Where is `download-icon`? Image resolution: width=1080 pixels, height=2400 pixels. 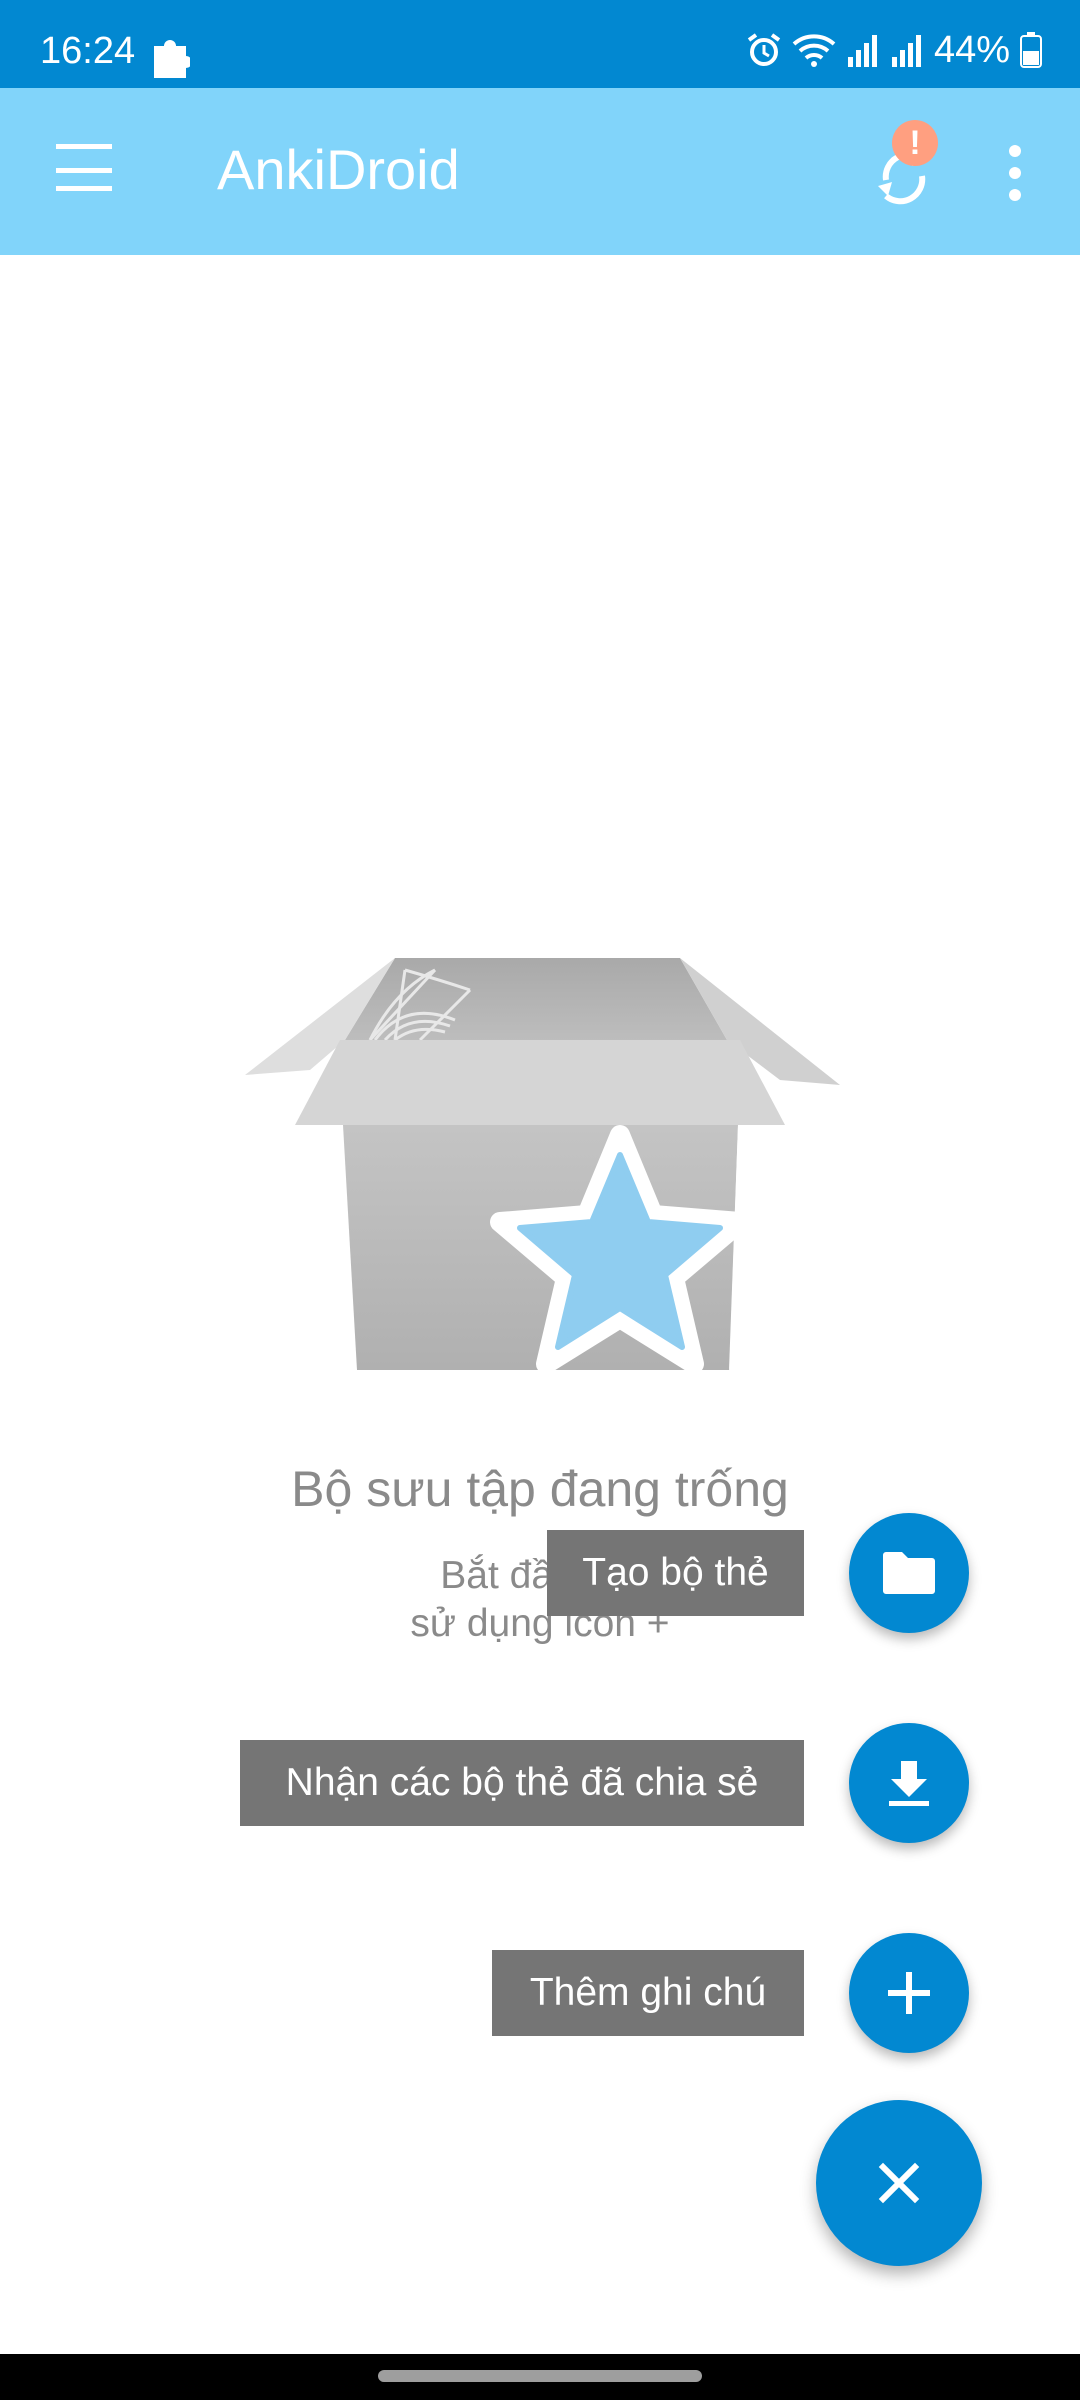
download-icon is located at coordinates (909, 1783).